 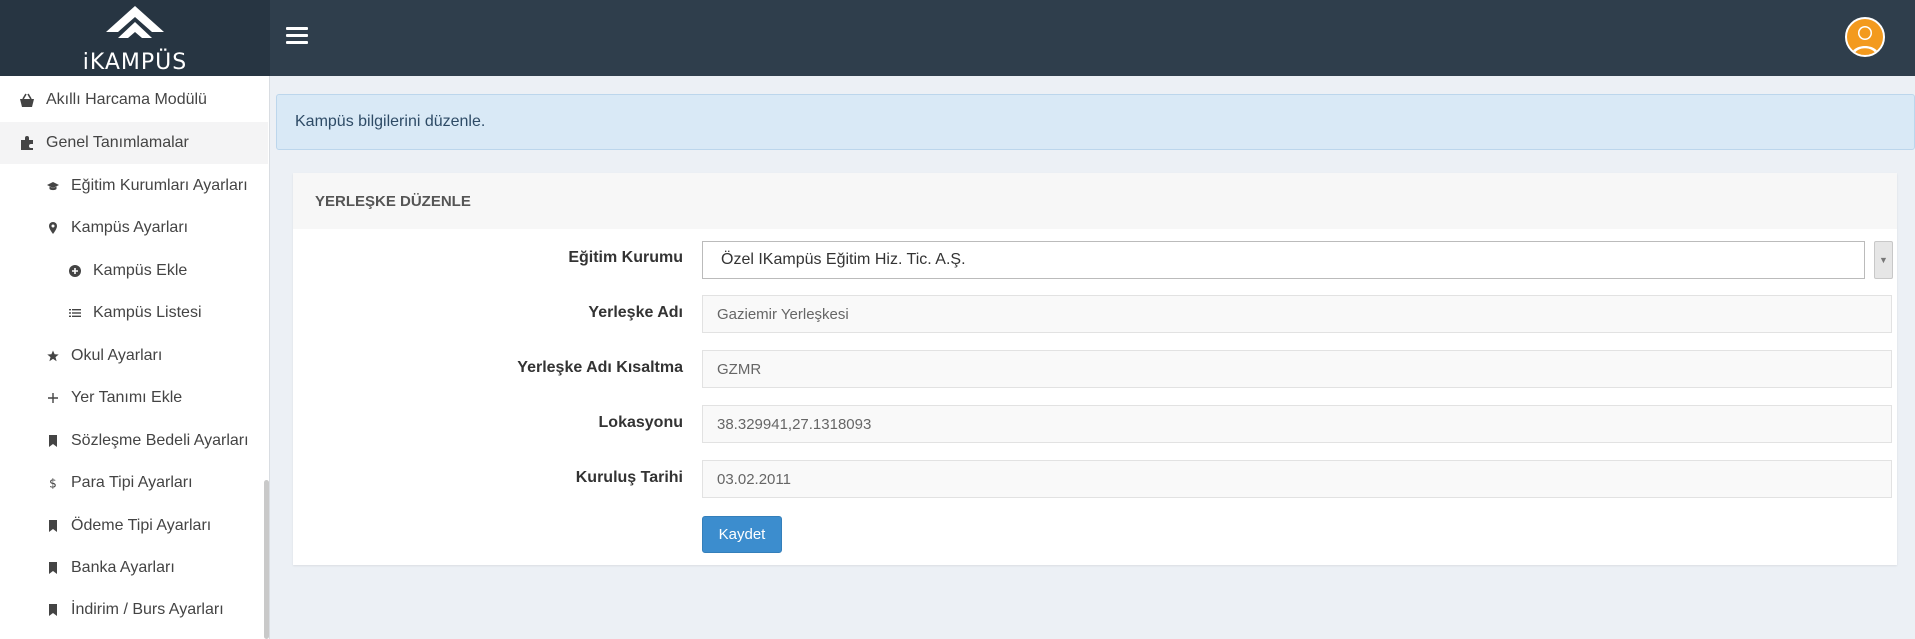 What do you see at coordinates (53, 228) in the screenshot?
I see `map-marker-icon` at bounding box center [53, 228].